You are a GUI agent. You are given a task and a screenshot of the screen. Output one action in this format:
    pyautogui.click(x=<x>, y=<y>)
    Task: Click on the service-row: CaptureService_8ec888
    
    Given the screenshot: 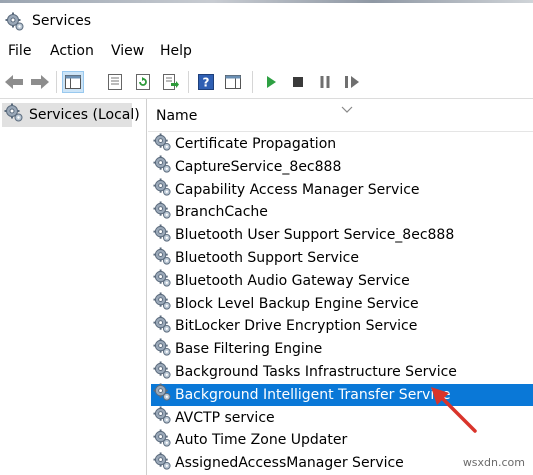 What is the action you would take?
    pyautogui.click(x=342, y=166)
    